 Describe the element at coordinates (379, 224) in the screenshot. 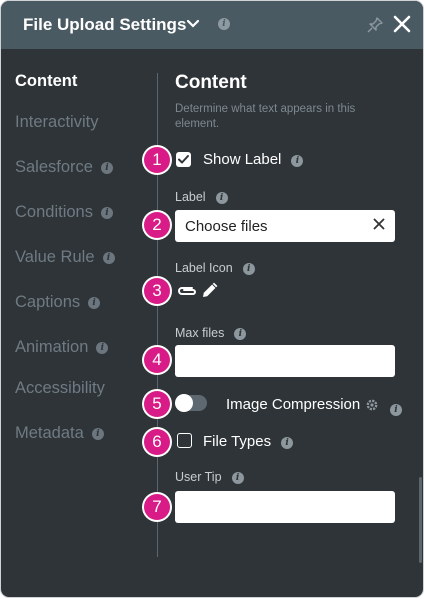

I see `clear-icon` at that location.